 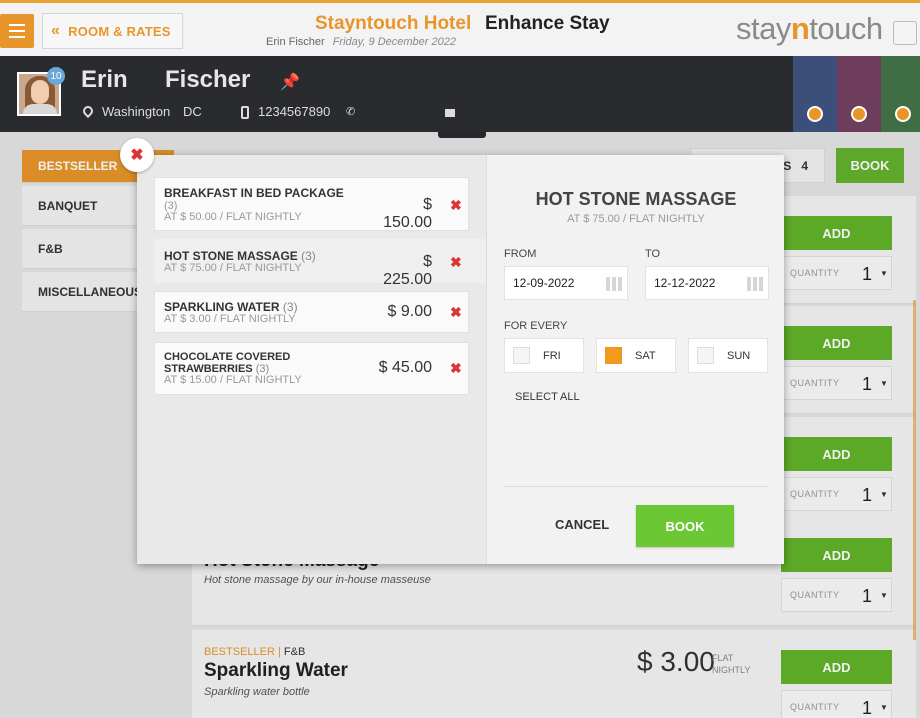 I want to click on header-subtitle: Erin Fischer Friday, 9 December 2022, so click(x=361, y=42).